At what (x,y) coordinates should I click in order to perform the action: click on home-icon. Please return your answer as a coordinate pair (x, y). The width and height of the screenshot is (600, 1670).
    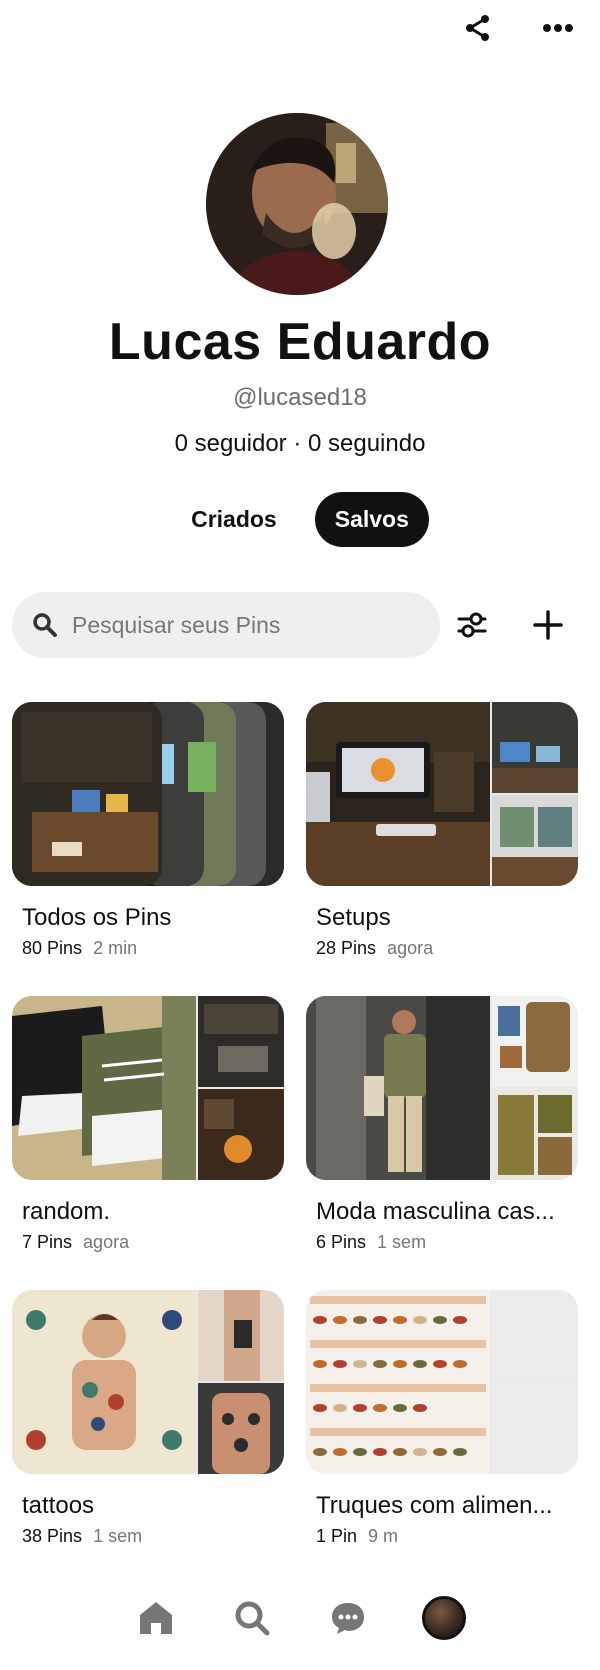
    Looking at the image, I should click on (156, 1618).